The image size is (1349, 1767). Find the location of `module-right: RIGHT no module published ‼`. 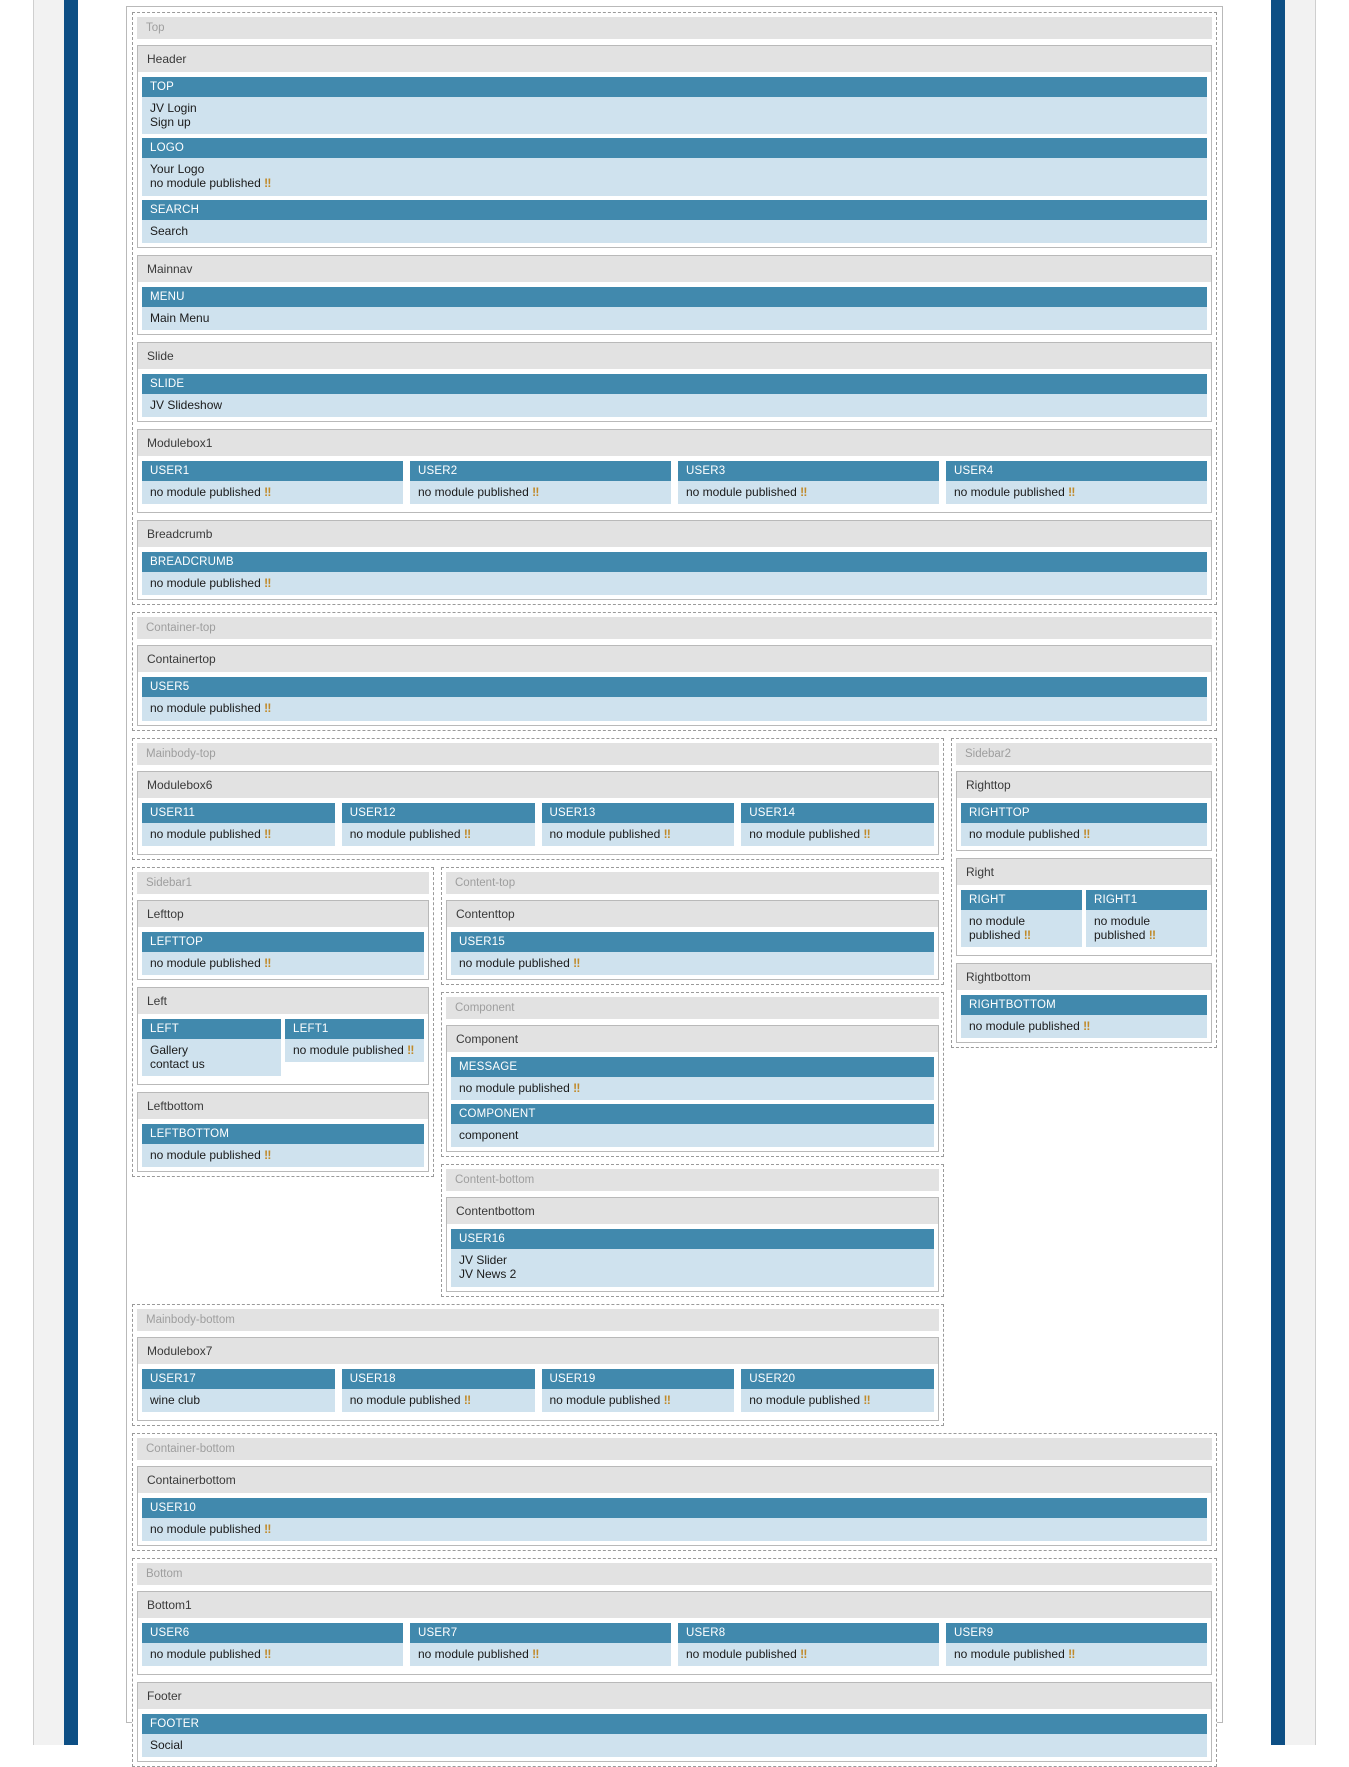

module-right: RIGHT no module published ‼ is located at coordinates (1021, 918).